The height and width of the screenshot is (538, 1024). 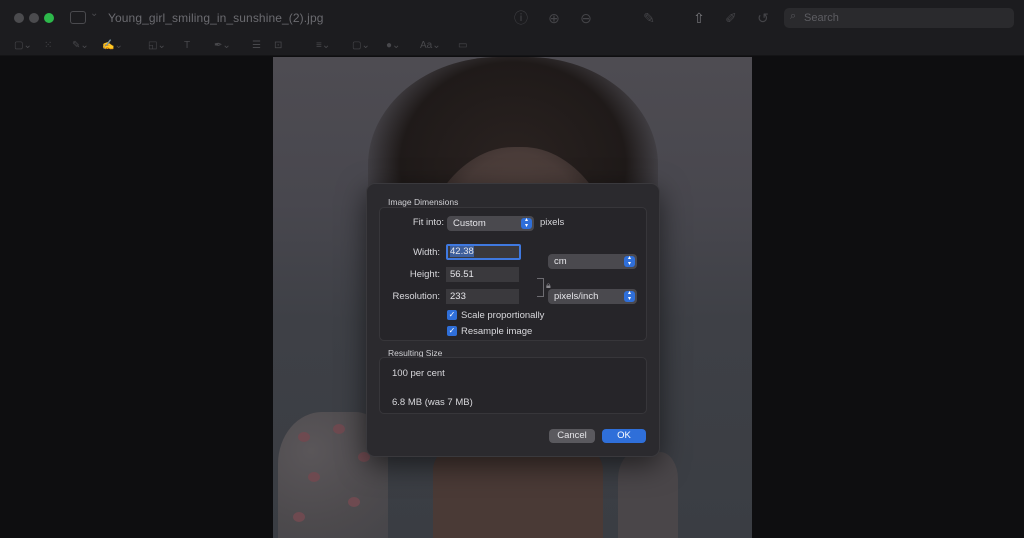 I want to click on resolution-field: 233, so click(x=482, y=296).